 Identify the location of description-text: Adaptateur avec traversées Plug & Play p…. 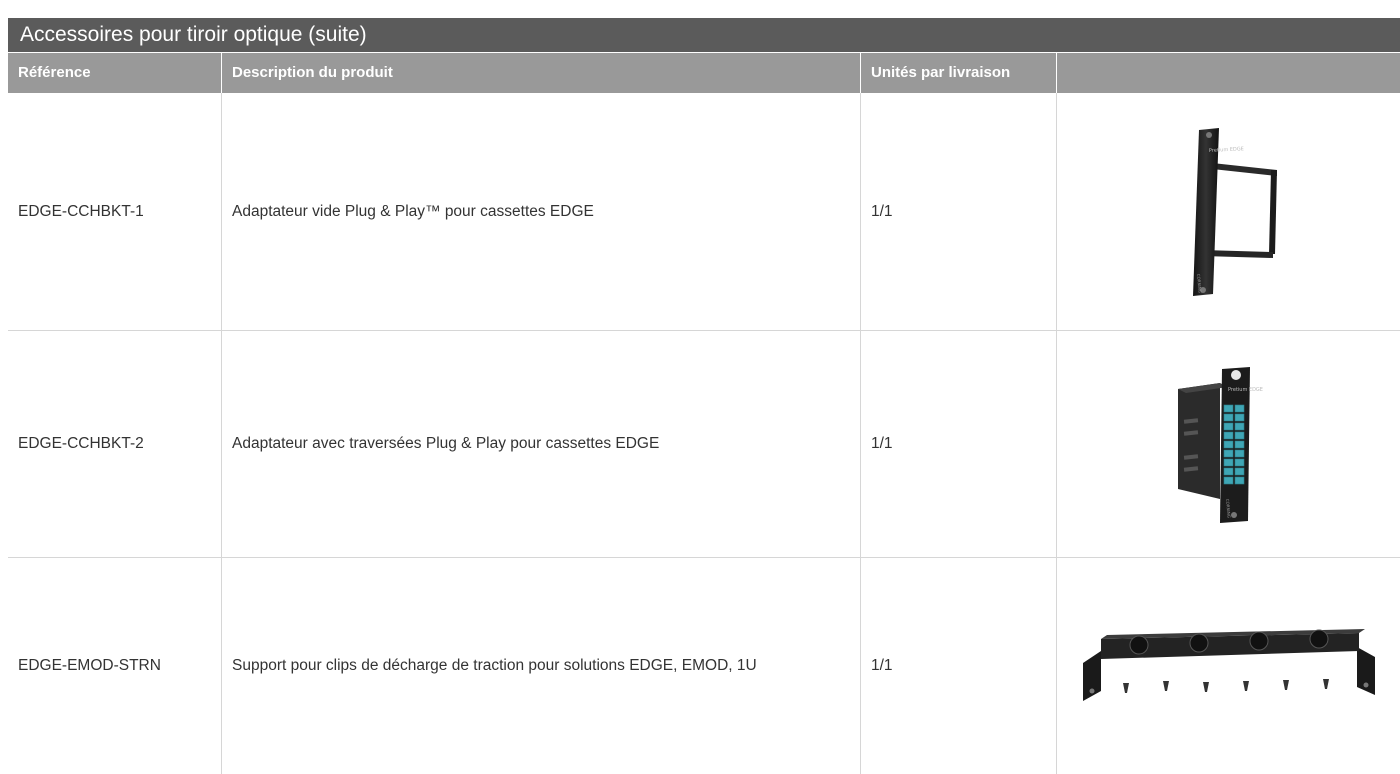
(446, 443).